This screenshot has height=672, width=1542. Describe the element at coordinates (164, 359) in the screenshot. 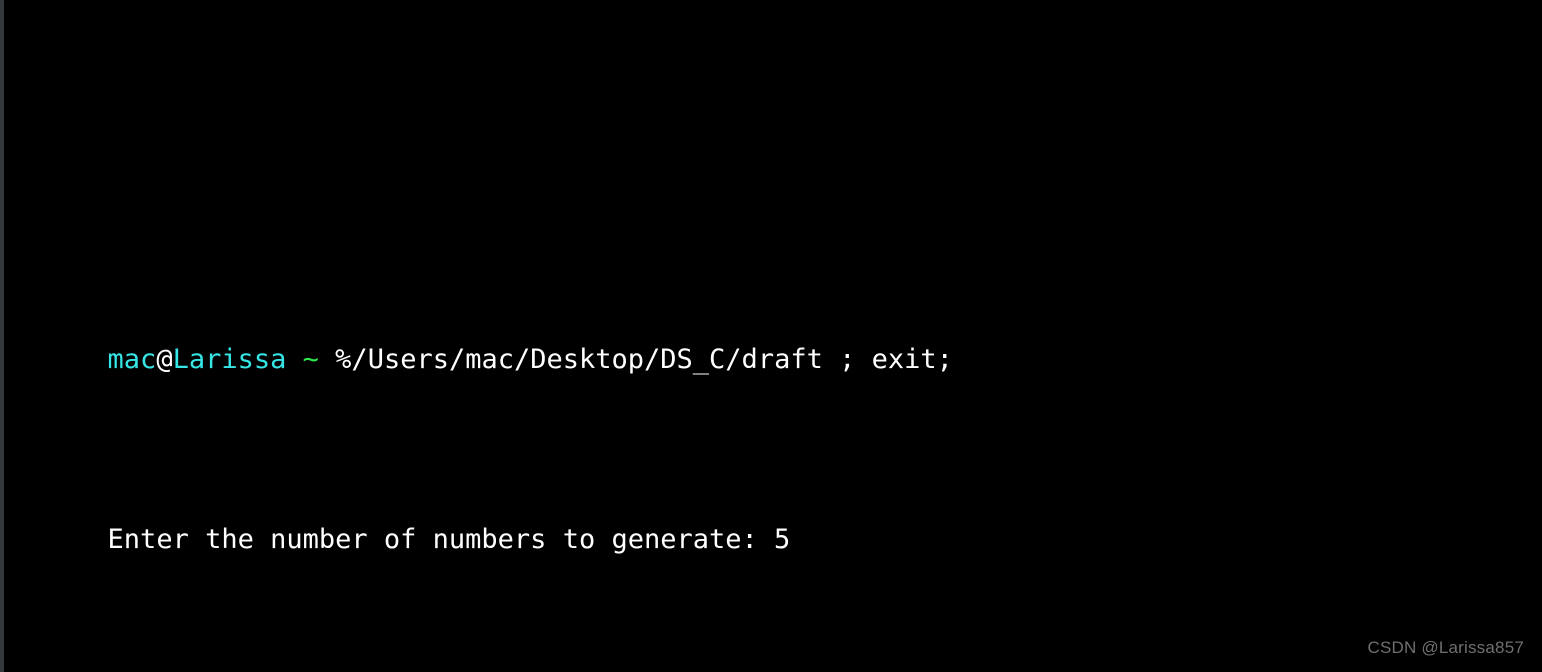

I see `prompt-at: @` at that location.